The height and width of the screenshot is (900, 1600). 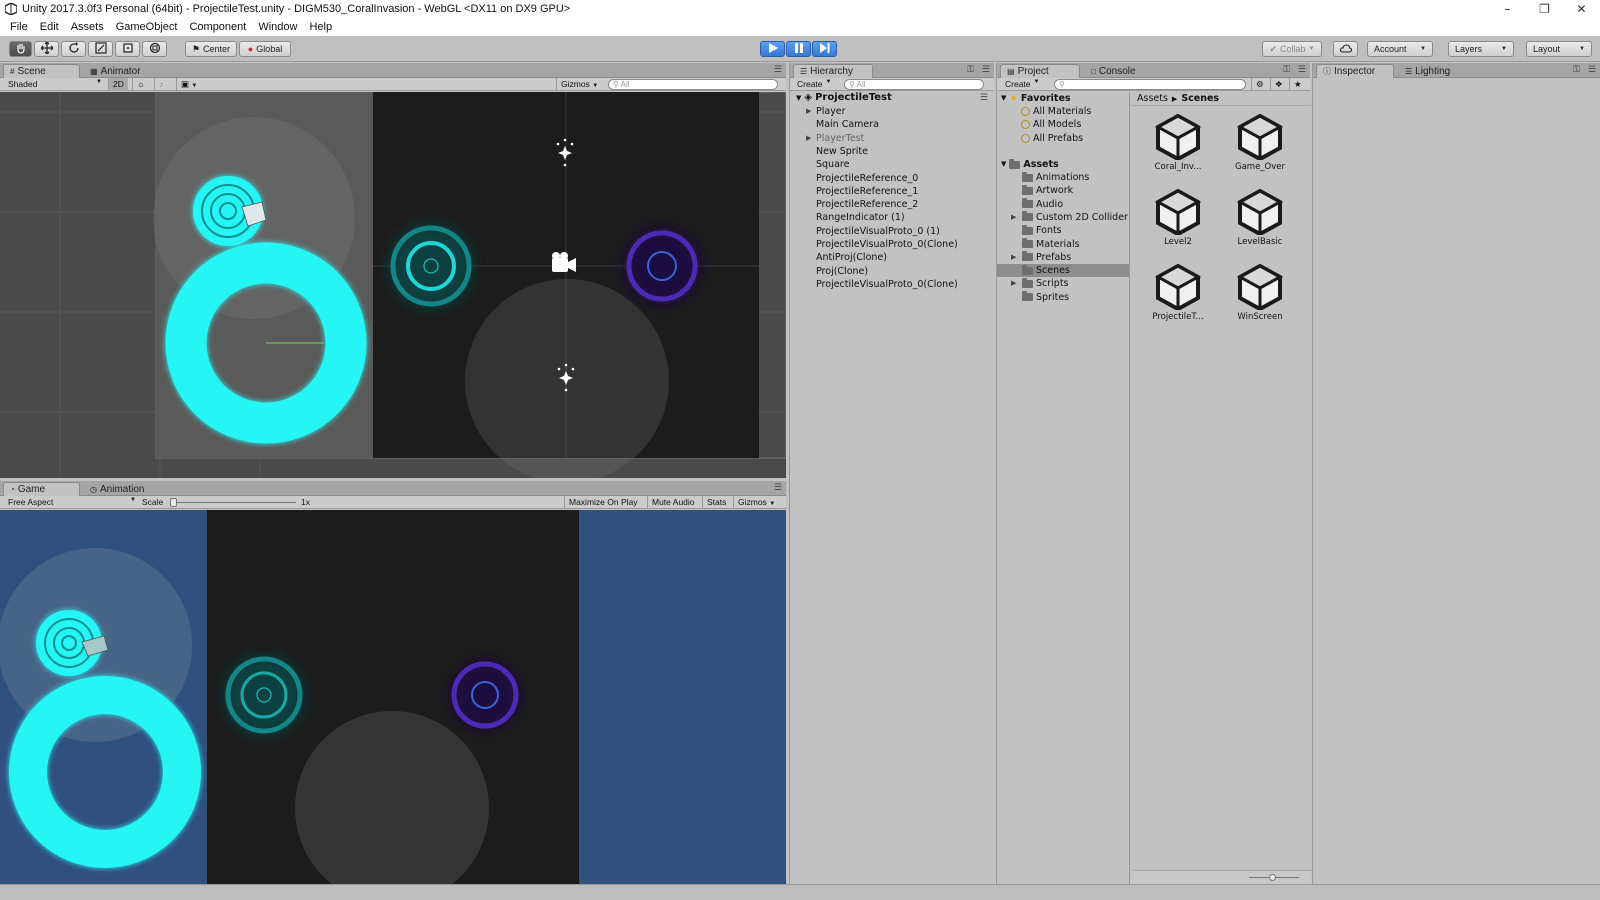 I want to click on menu-edit: Edit, so click(x=49, y=27).